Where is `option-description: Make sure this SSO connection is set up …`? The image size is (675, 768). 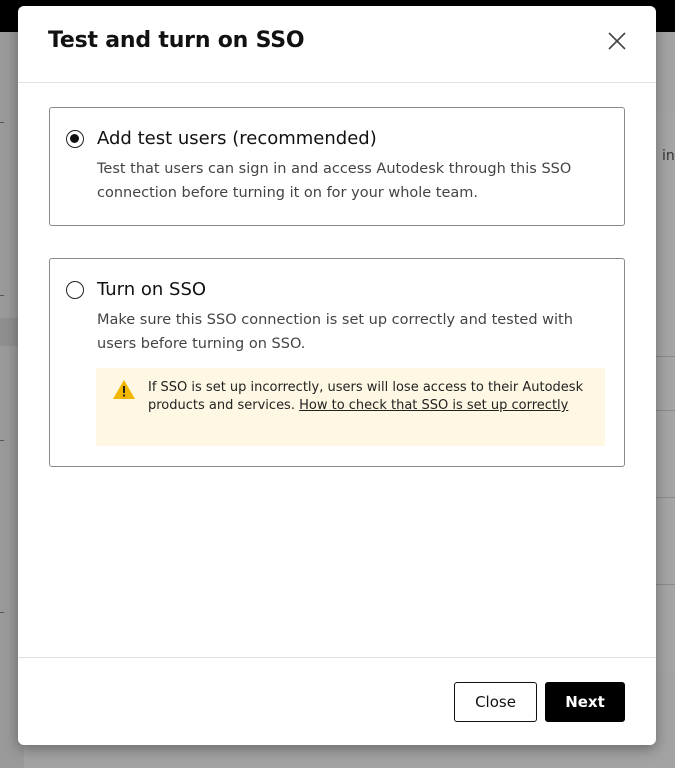
option-description: Make sure this SSO connection is set up … is located at coordinates (335, 332).